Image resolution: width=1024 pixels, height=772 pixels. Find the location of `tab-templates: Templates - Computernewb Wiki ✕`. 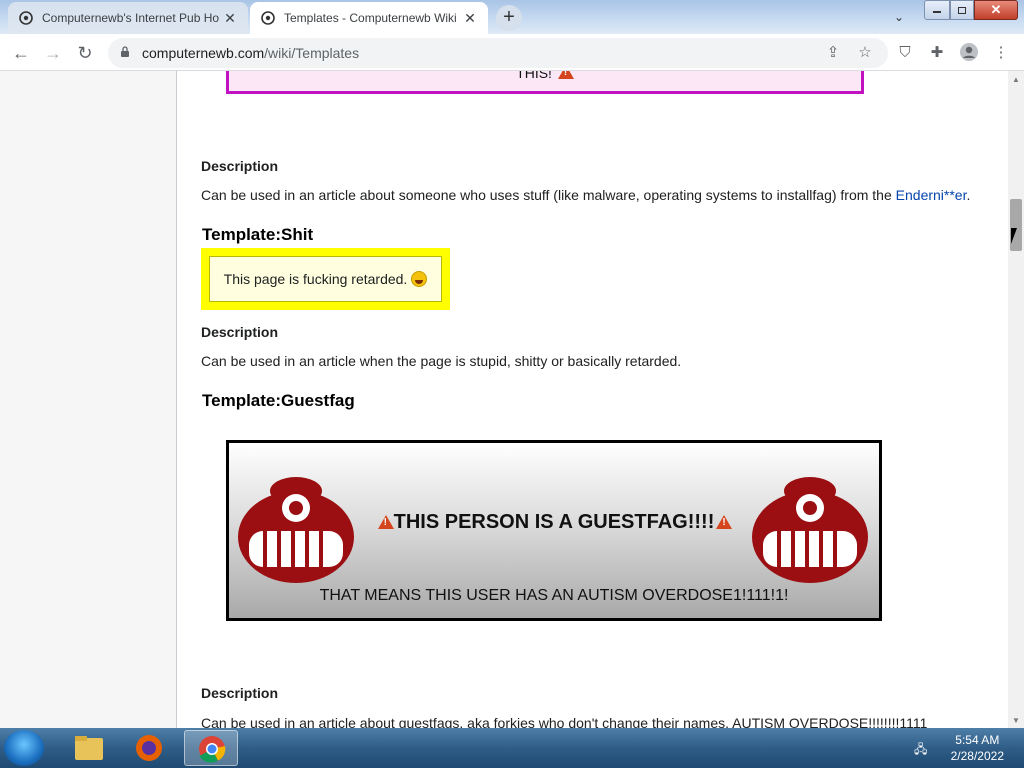

tab-templates: Templates - Computernewb Wiki ✕ is located at coordinates (369, 18).